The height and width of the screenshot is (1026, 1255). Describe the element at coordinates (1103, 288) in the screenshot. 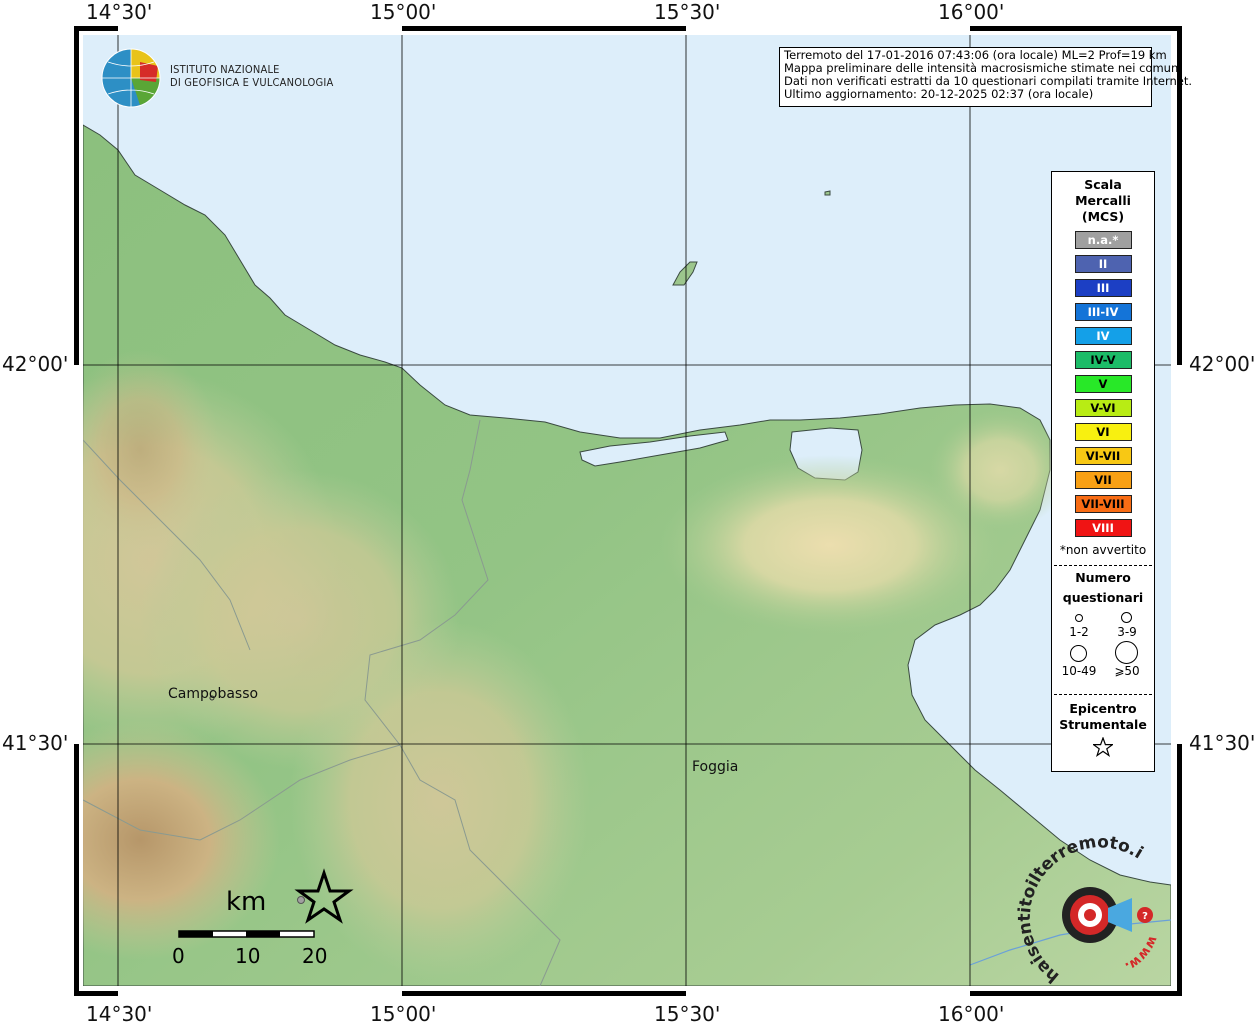

I see `mcs-scale-item: III` at that location.